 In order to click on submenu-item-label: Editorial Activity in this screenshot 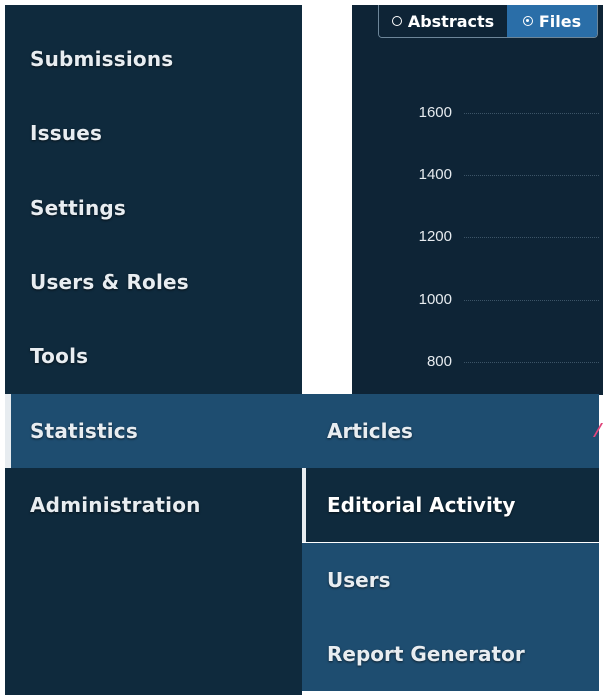, I will do `click(421, 505)`.